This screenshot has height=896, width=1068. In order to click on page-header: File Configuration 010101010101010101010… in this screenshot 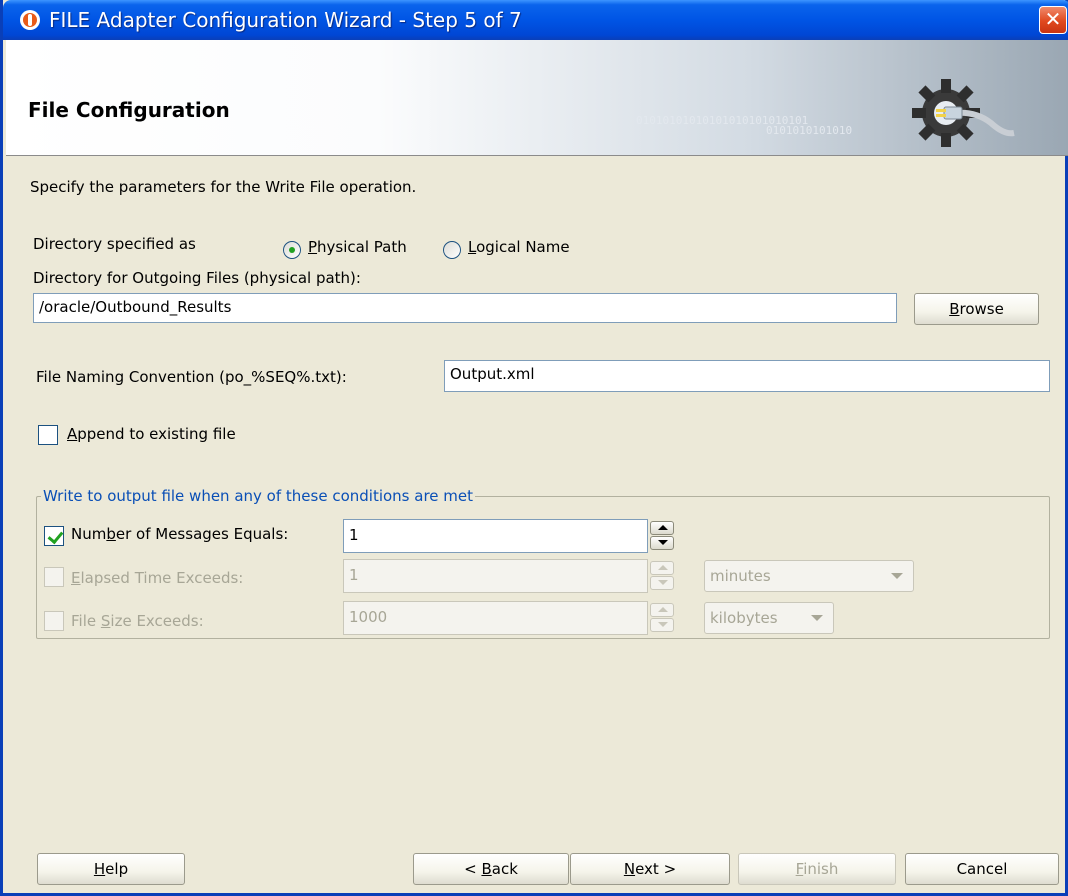, I will do `click(537, 98)`.